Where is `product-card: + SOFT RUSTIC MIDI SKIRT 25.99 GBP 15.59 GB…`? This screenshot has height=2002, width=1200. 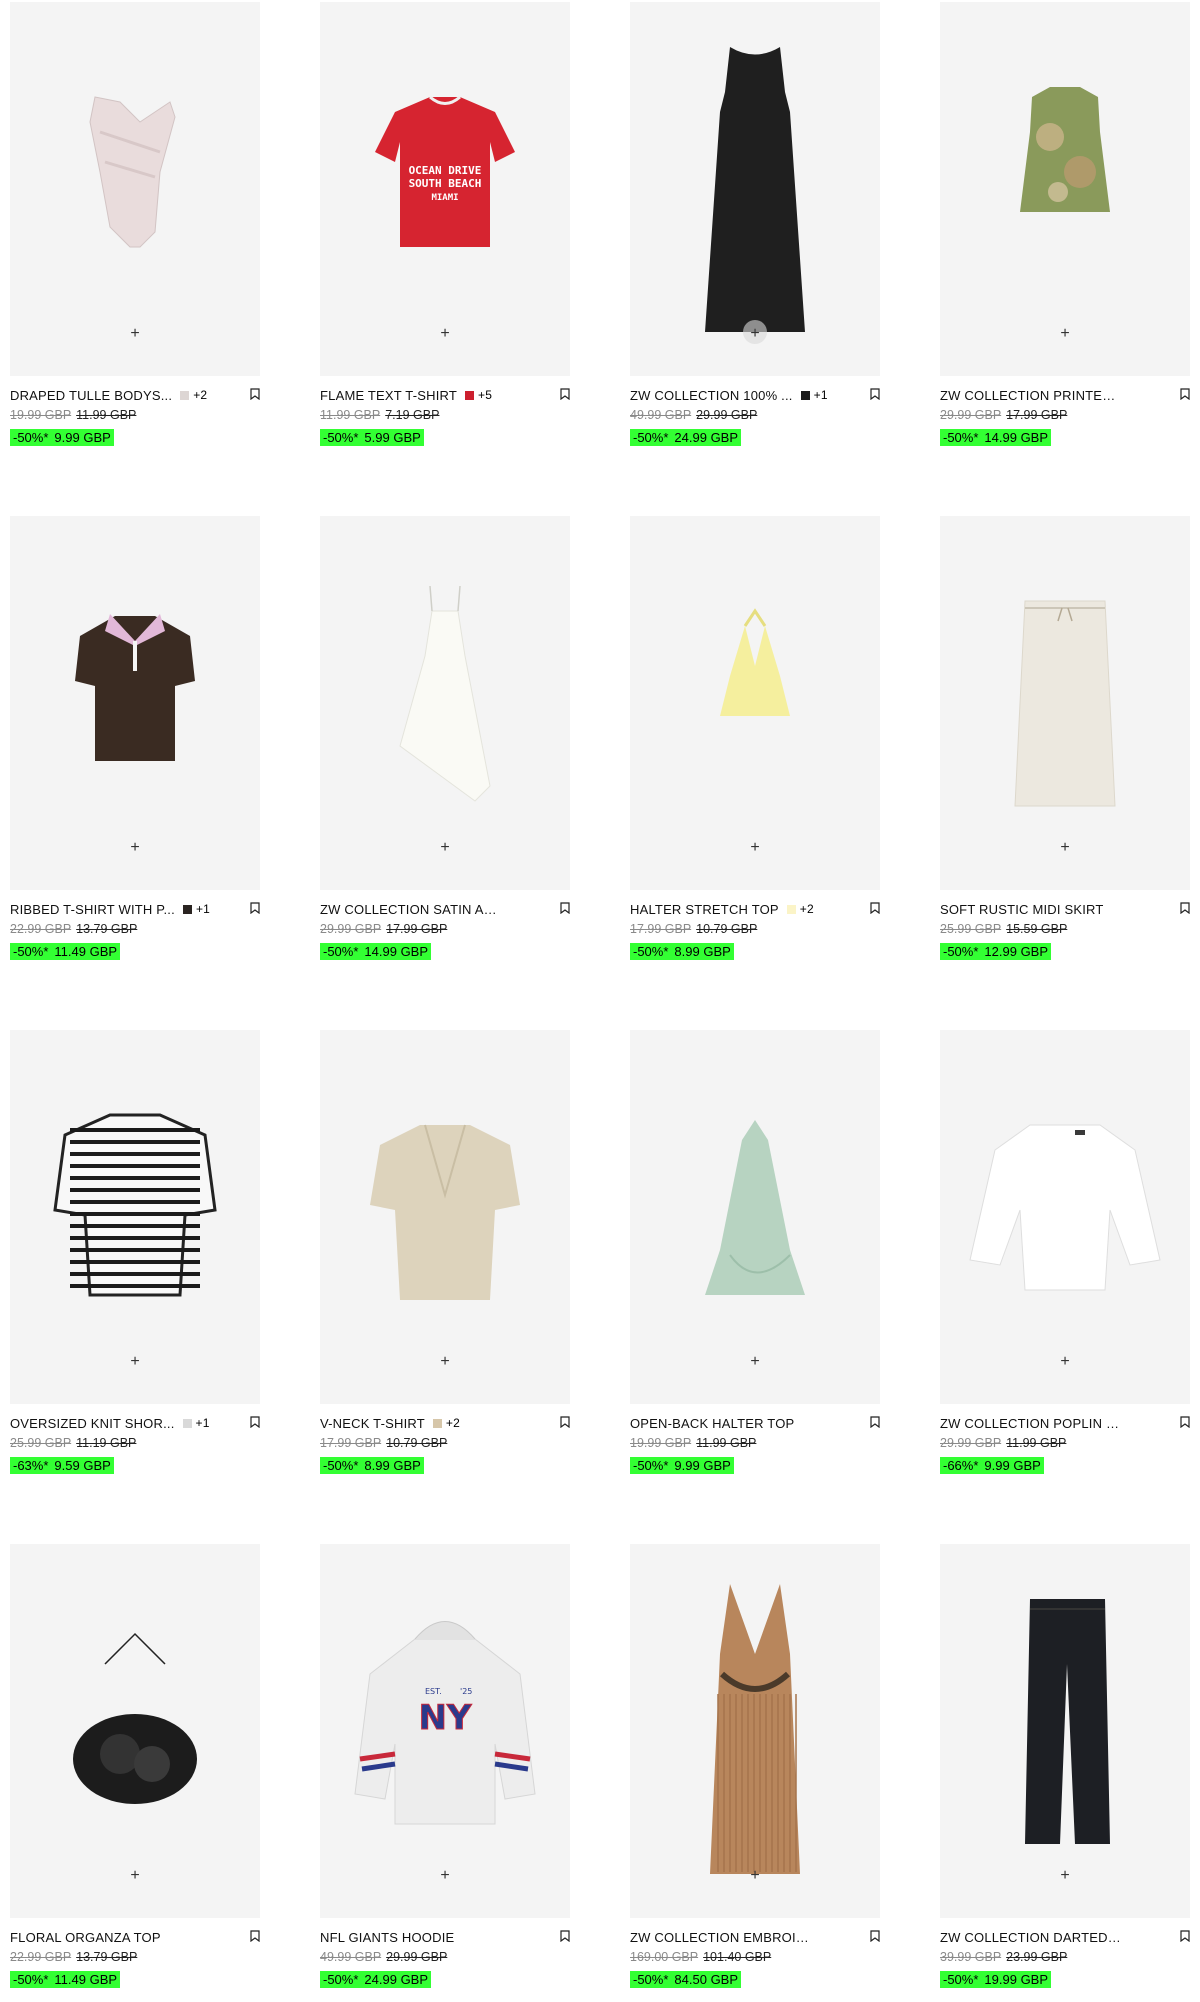 product-card: + SOFT RUSTIC MIDI SKIRT 25.99 GBP 15.59 GB… is located at coordinates (1065, 744).